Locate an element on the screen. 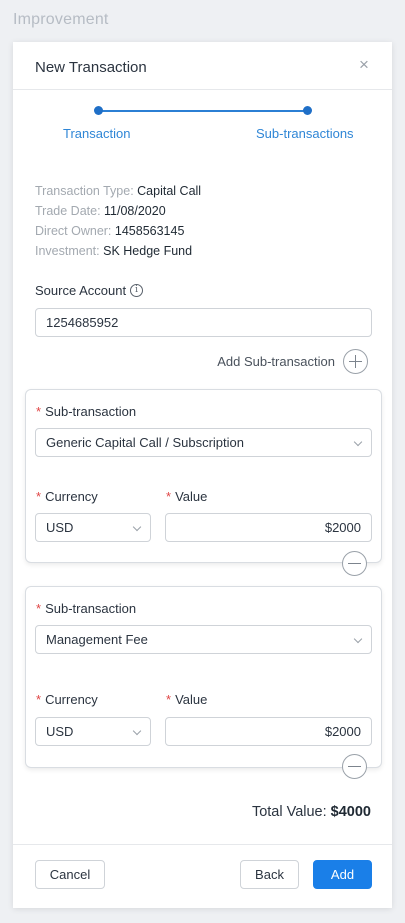  source-account-label: Source Account is located at coordinates (81, 290).